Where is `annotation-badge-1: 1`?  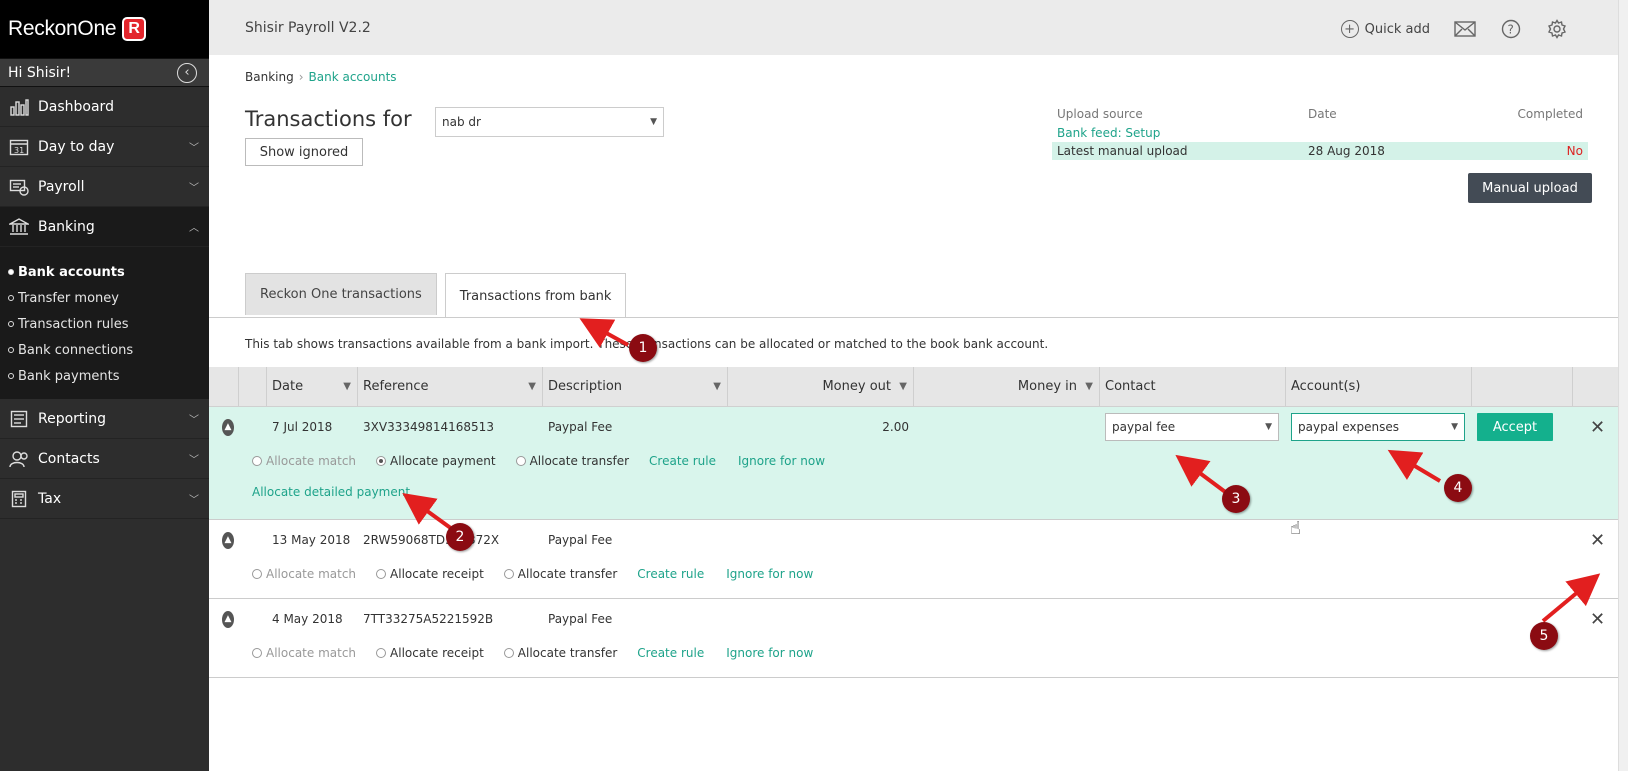 annotation-badge-1: 1 is located at coordinates (643, 348).